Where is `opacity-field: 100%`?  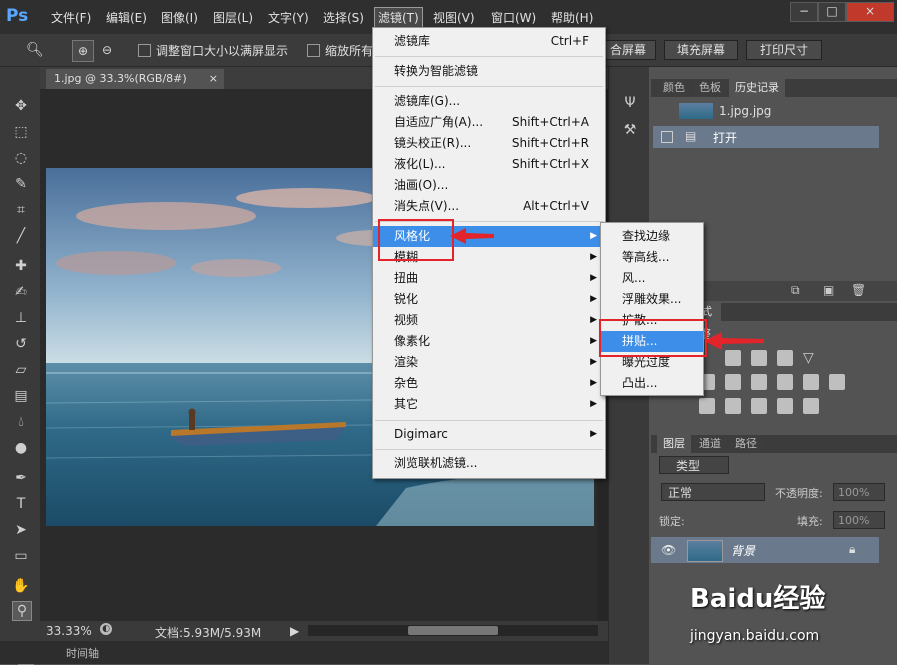 opacity-field: 100% is located at coordinates (859, 492).